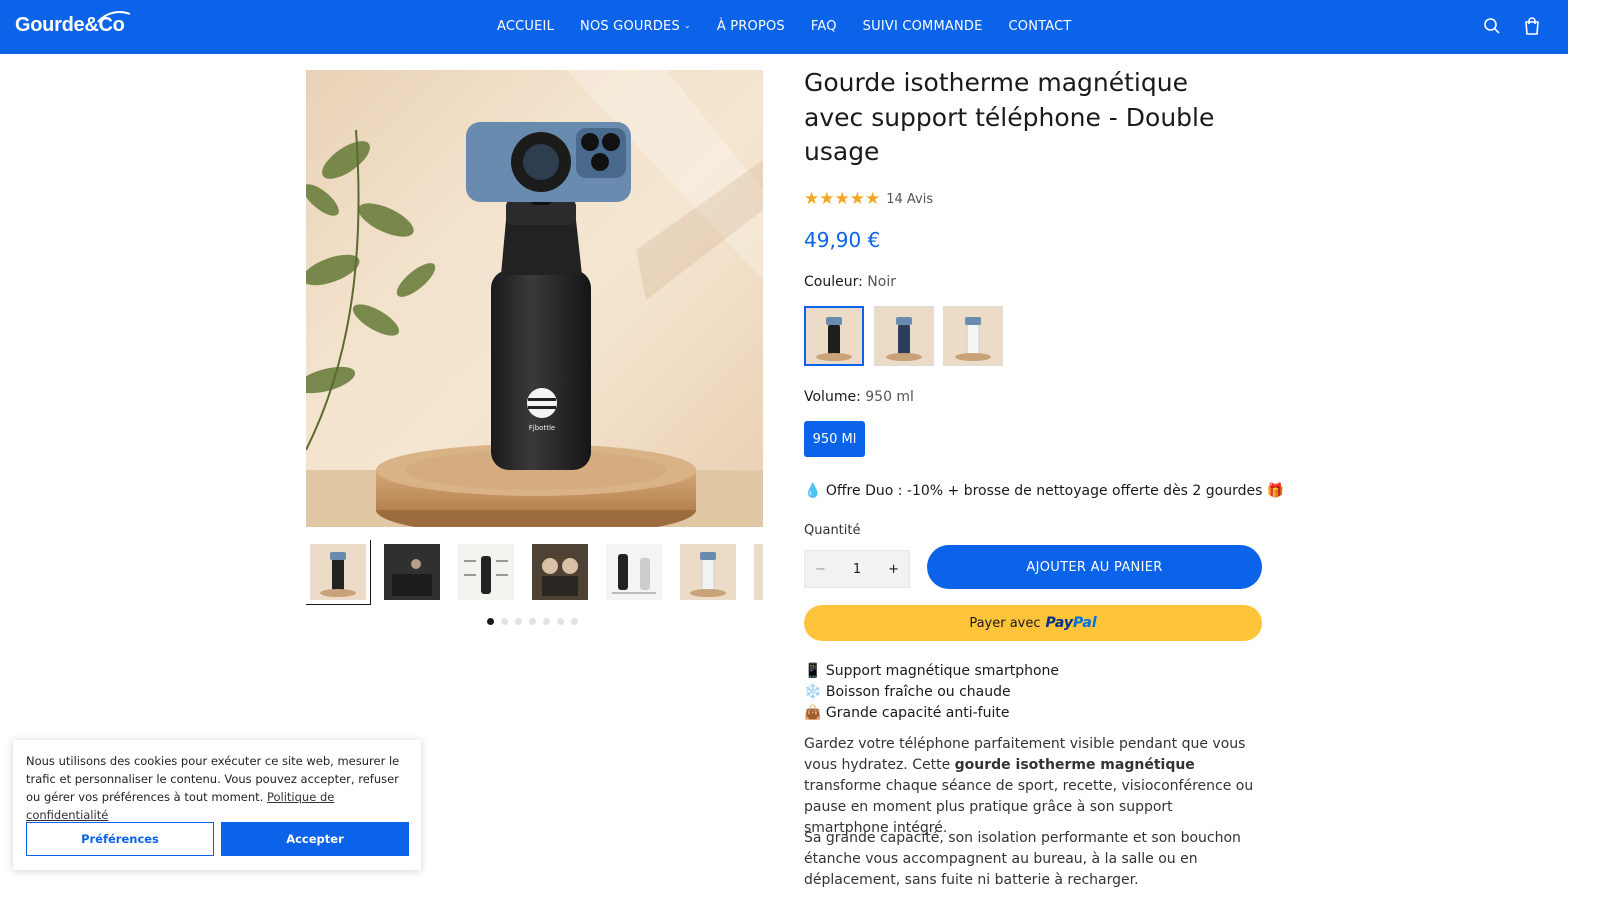  Describe the element at coordinates (630, 26) in the screenshot. I see `nav-nos-gourdes-label: NOS GOURDES` at that location.